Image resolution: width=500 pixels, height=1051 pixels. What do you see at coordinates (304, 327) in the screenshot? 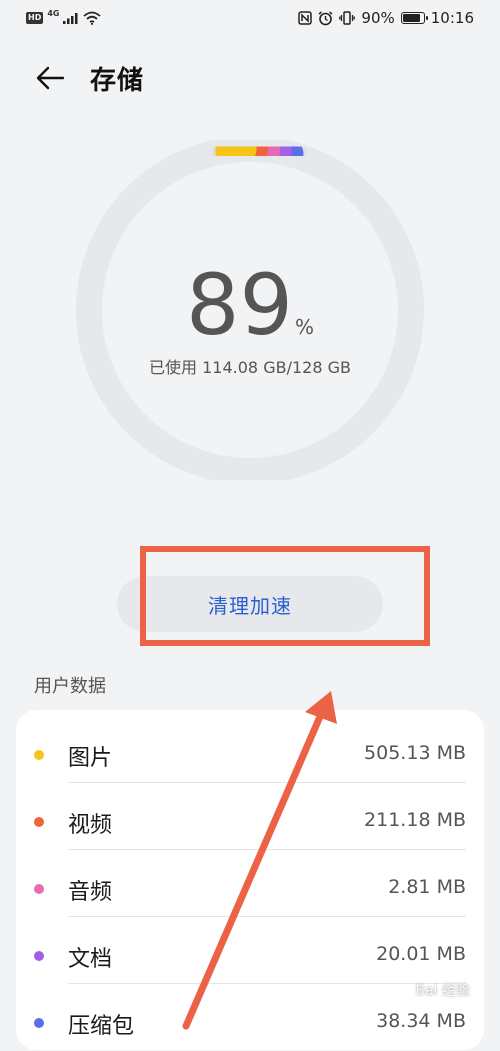
I see `usage-percent-sign: %` at bounding box center [304, 327].